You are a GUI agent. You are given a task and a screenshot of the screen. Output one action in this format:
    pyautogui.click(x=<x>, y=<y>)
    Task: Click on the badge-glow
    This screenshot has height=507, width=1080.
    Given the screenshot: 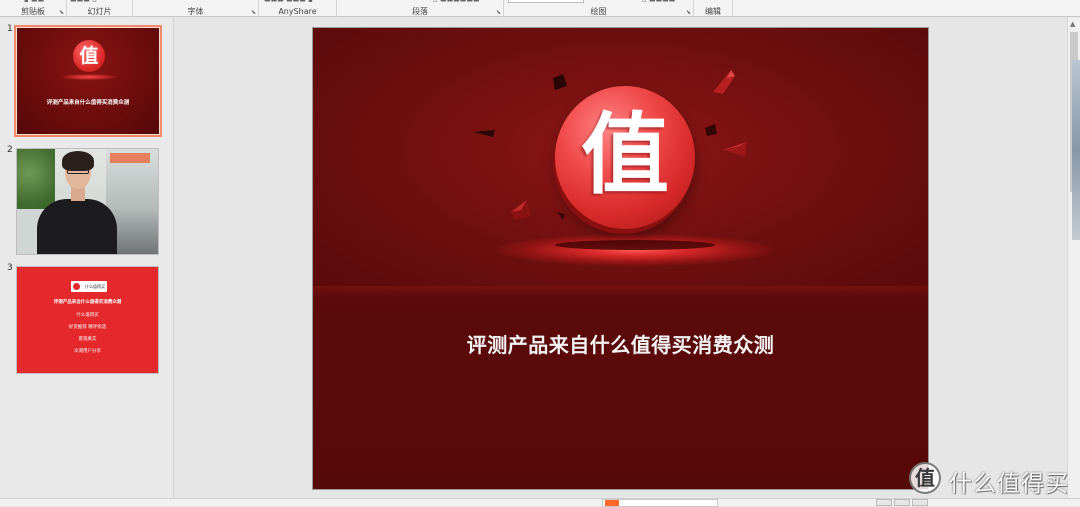 What is the action you would take?
    pyautogui.click(x=89, y=77)
    